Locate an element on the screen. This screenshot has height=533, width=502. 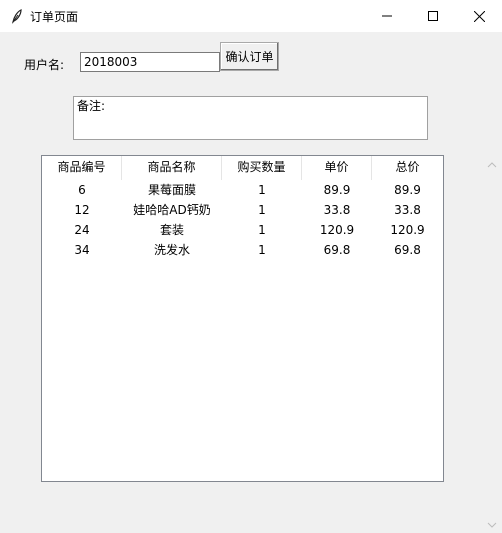
window-title: 订单页面 is located at coordinates (54, 17).